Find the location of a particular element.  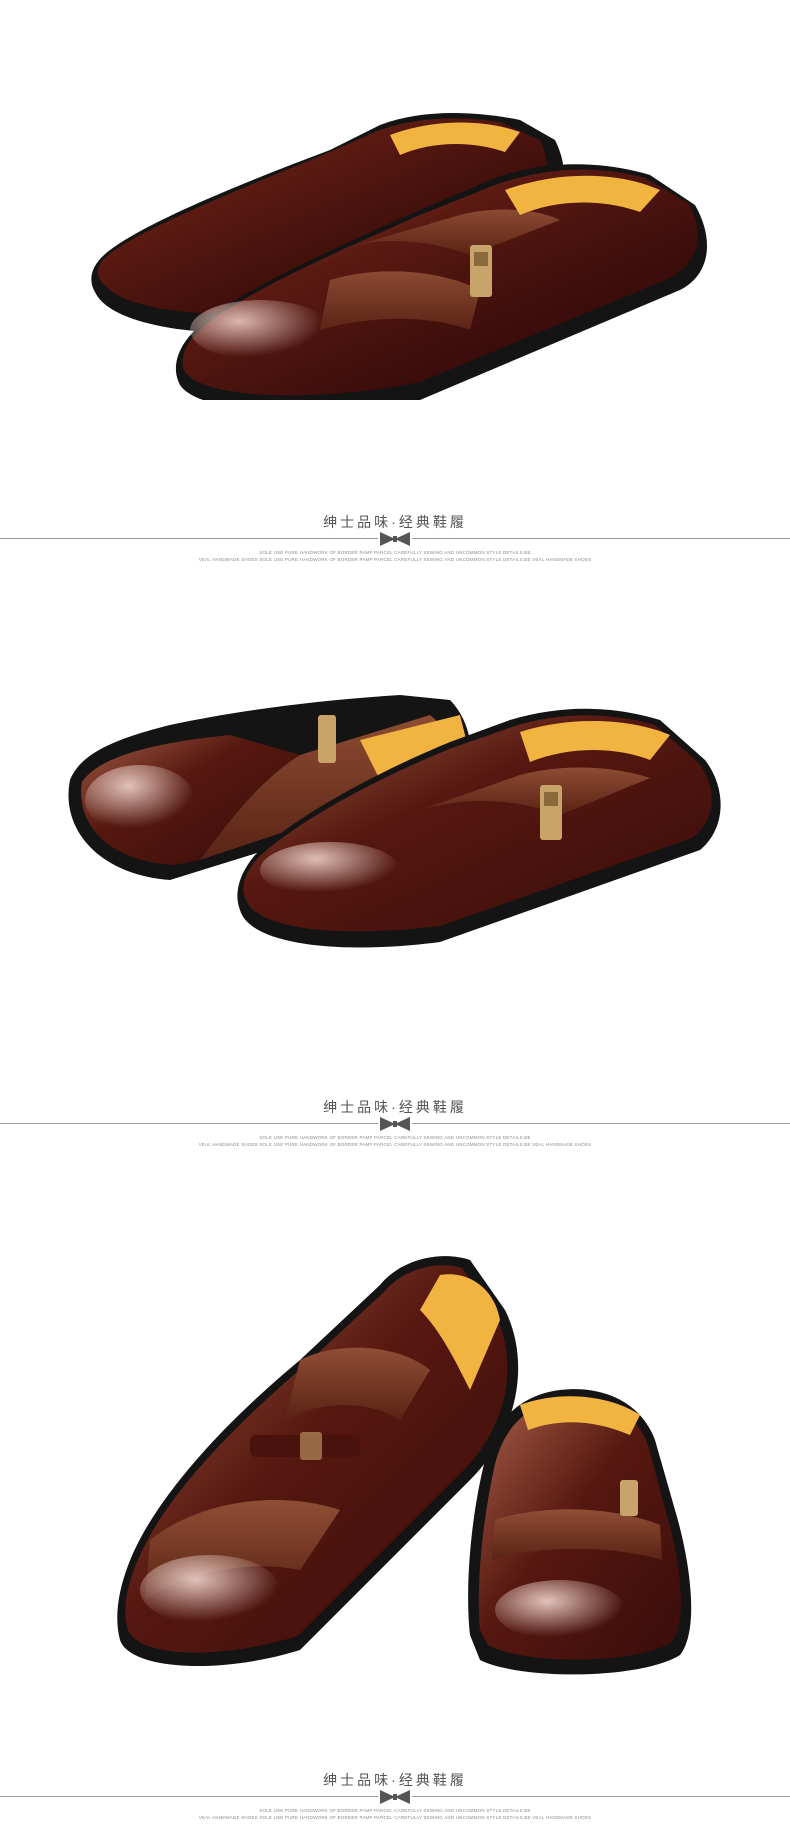

shoe-toe-forward is located at coordinates (580, 1532).